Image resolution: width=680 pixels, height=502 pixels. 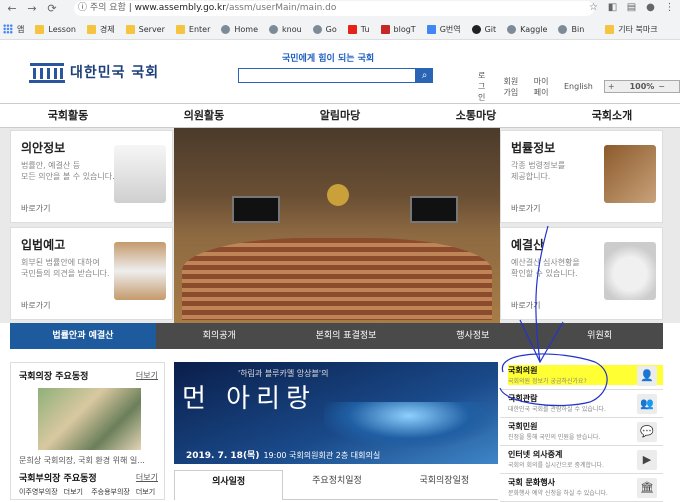 What do you see at coordinates (115, 73) in the screenshot?
I see `logo-text: 대한민국 국회` at bounding box center [115, 73].